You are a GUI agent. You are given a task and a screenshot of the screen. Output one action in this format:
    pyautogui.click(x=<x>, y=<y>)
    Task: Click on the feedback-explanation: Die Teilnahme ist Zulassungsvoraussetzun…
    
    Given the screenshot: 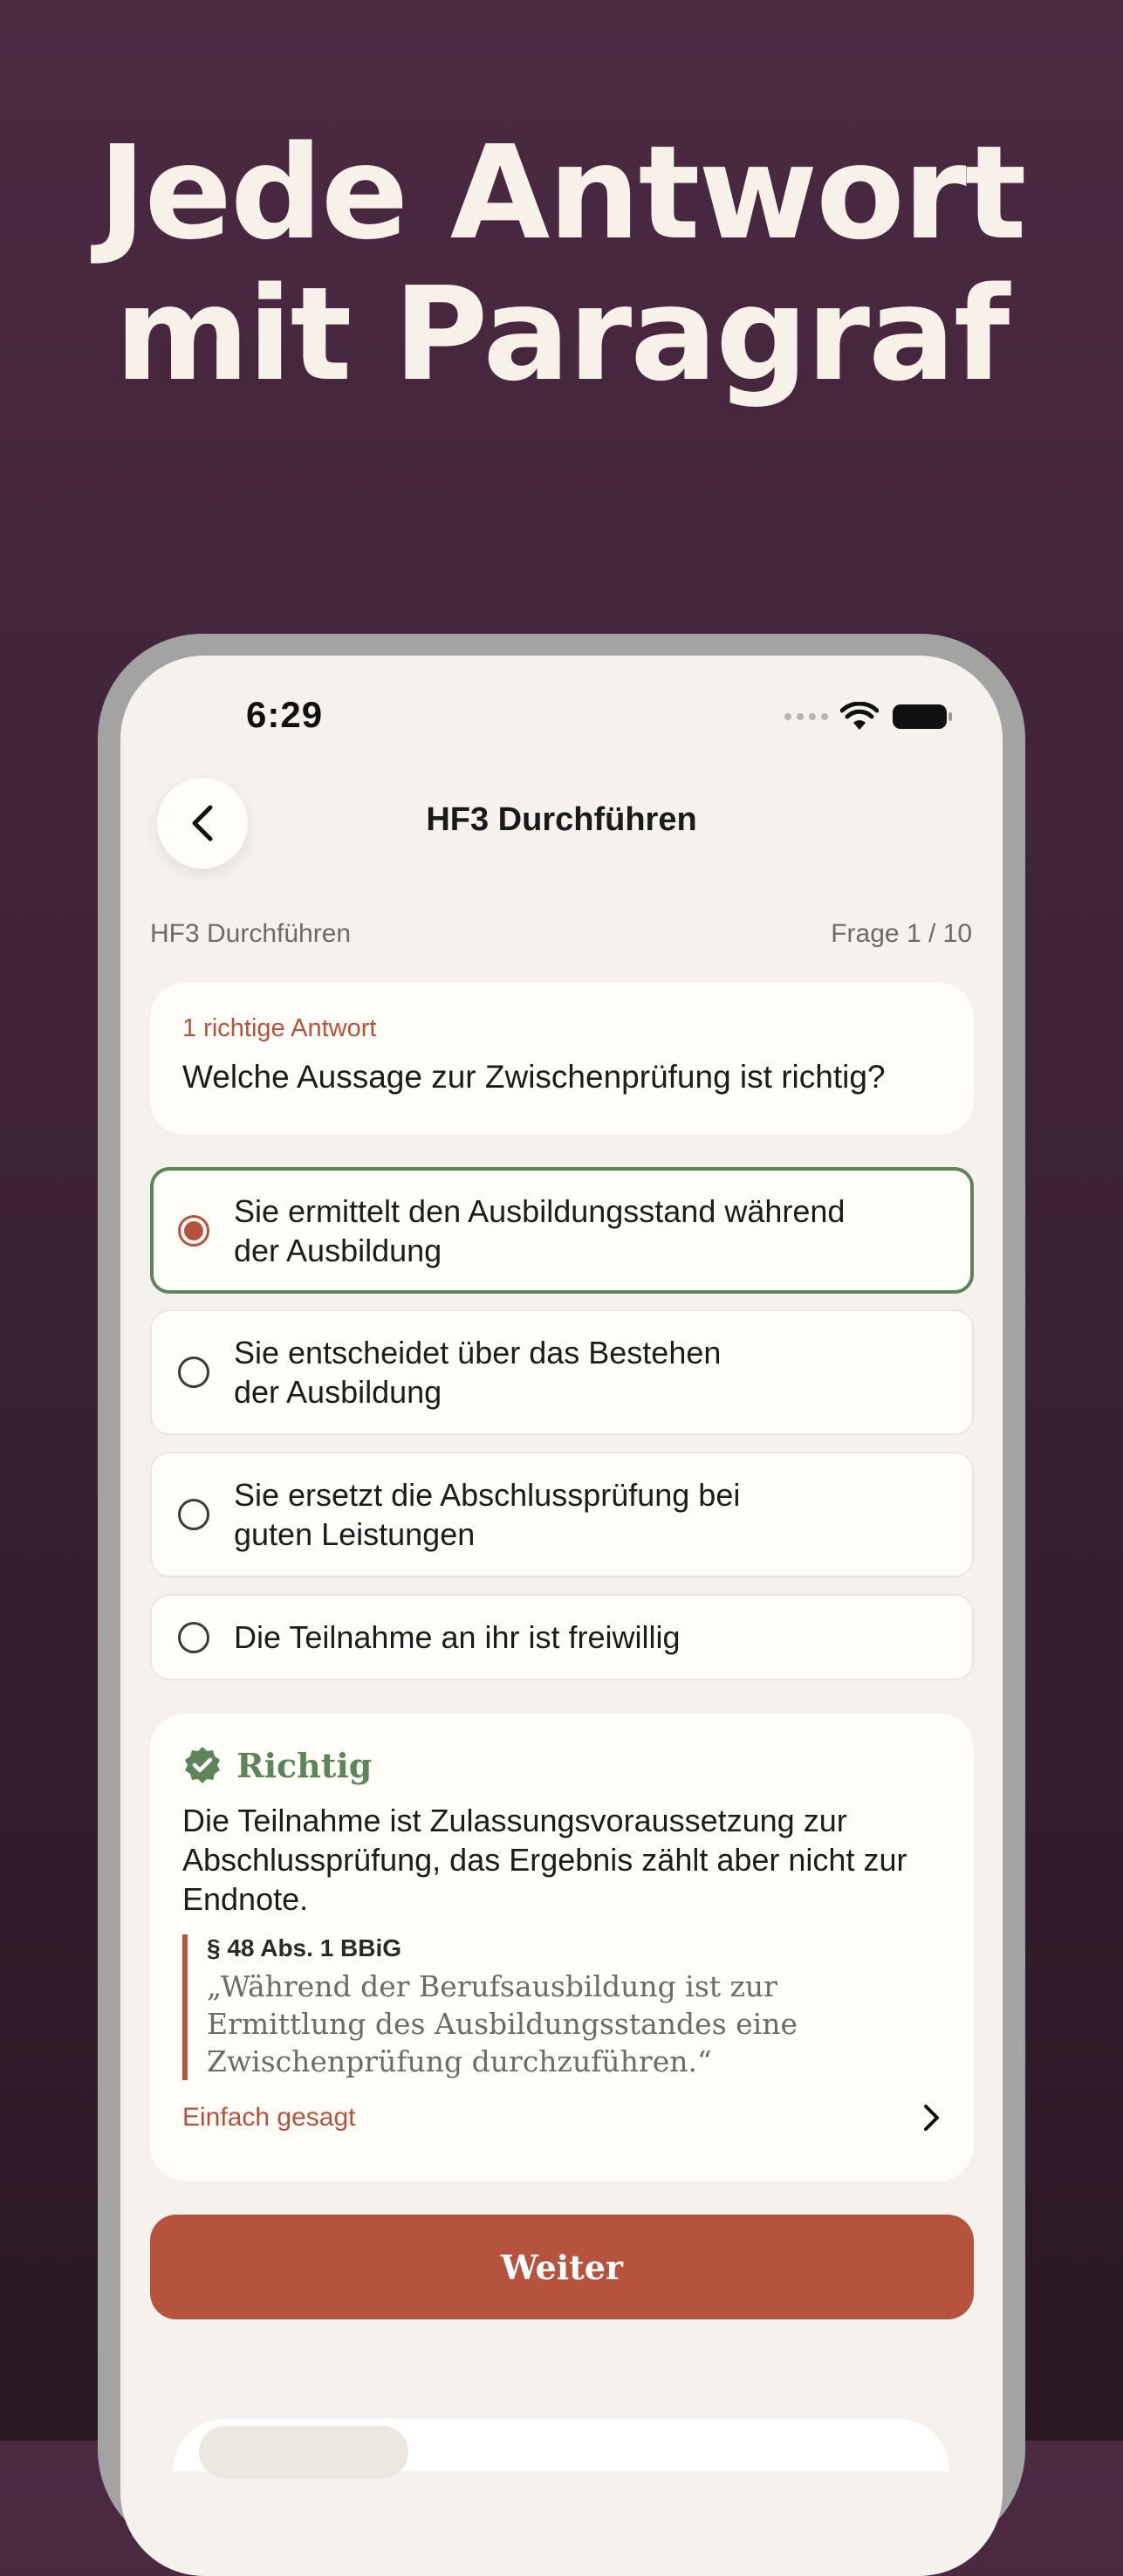 What is the action you would take?
    pyautogui.click(x=544, y=1860)
    